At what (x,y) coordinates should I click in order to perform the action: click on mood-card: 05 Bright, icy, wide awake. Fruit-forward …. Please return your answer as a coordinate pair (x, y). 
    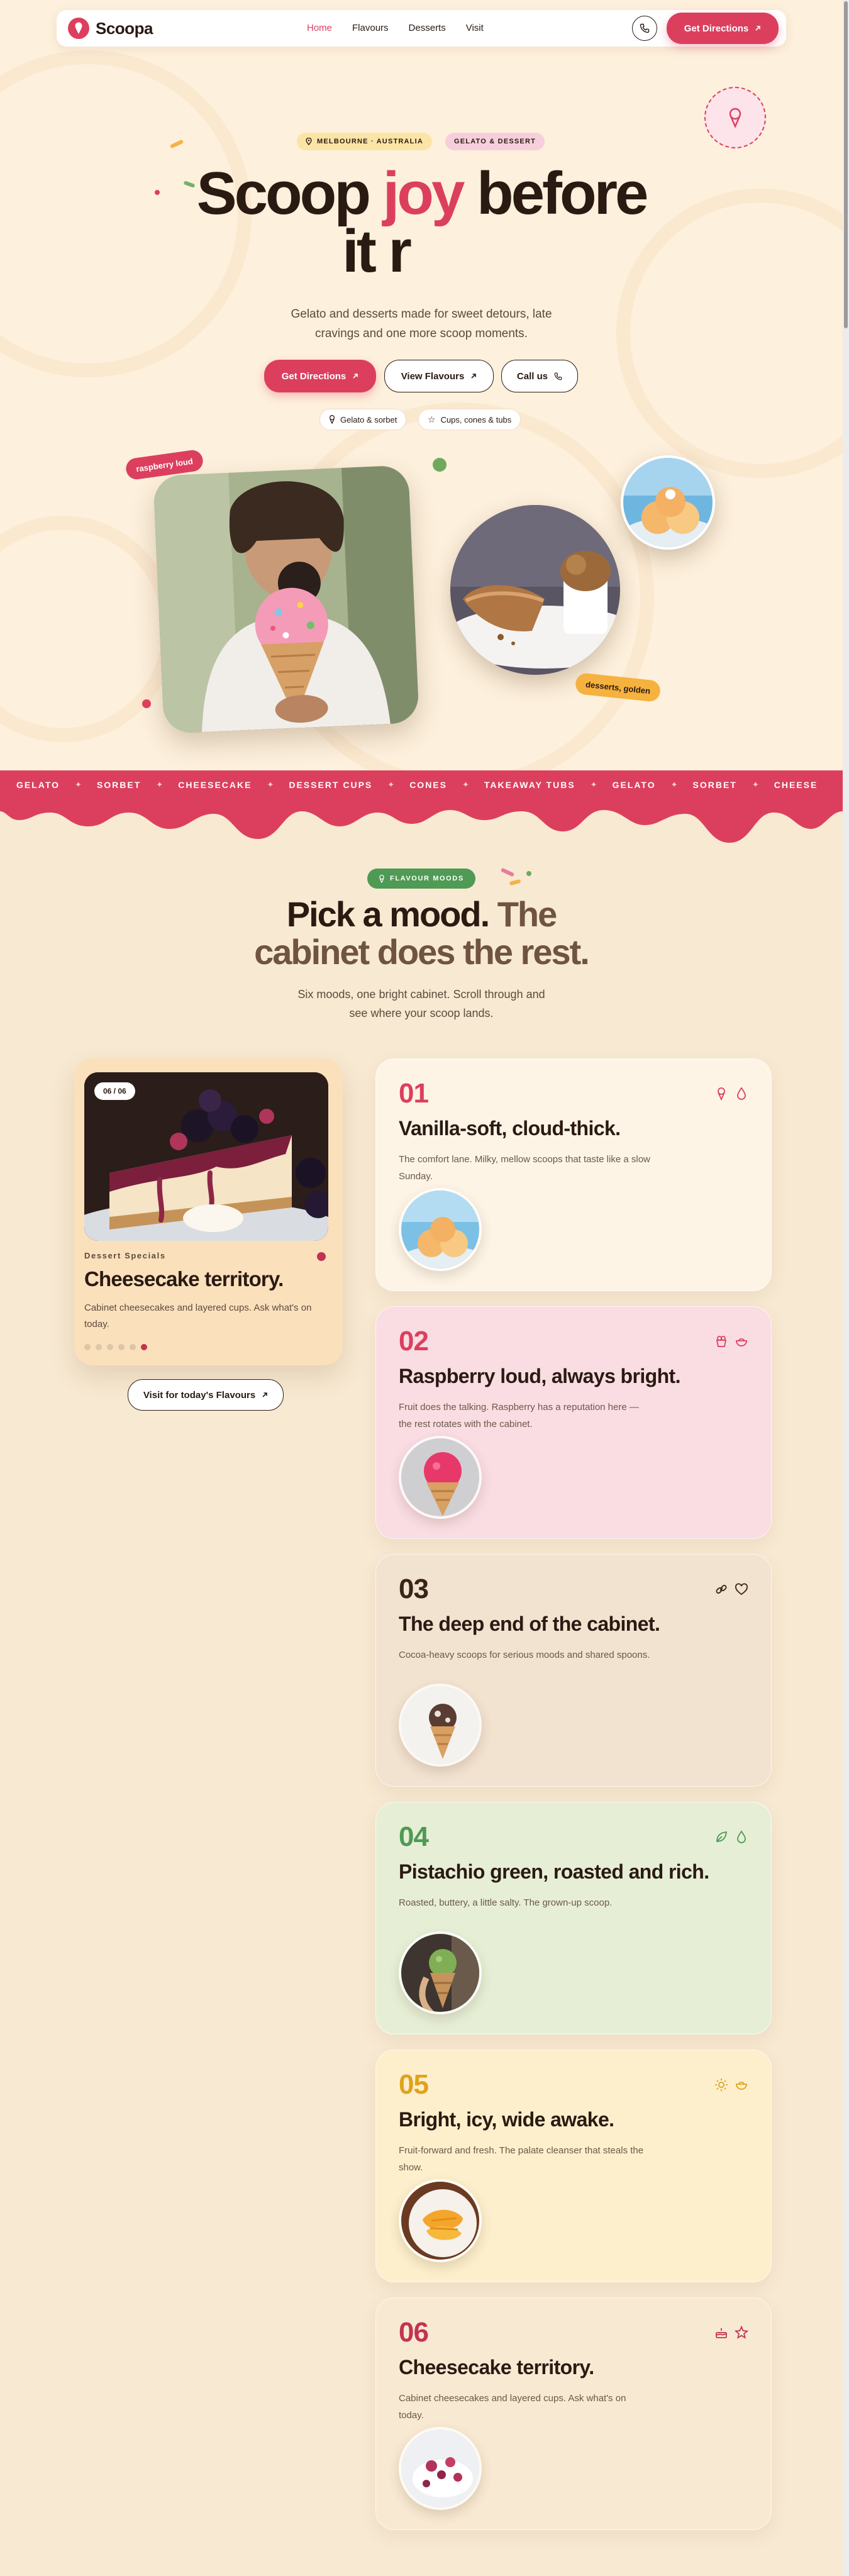
    Looking at the image, I should click on (573, 2166).